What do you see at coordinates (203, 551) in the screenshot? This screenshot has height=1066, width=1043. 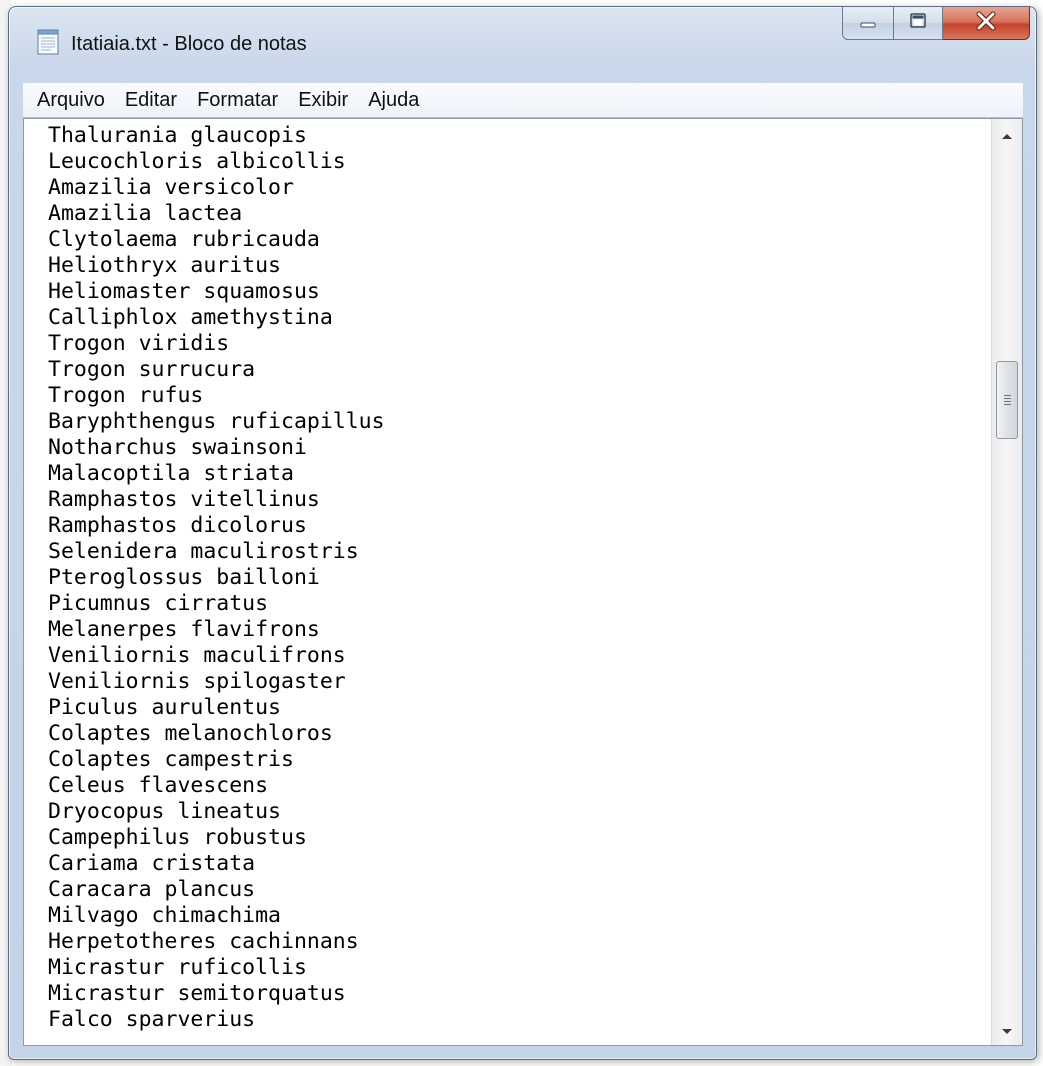 I see `text-line: Selenidera maculirostris` at bounding box center [203, 551].